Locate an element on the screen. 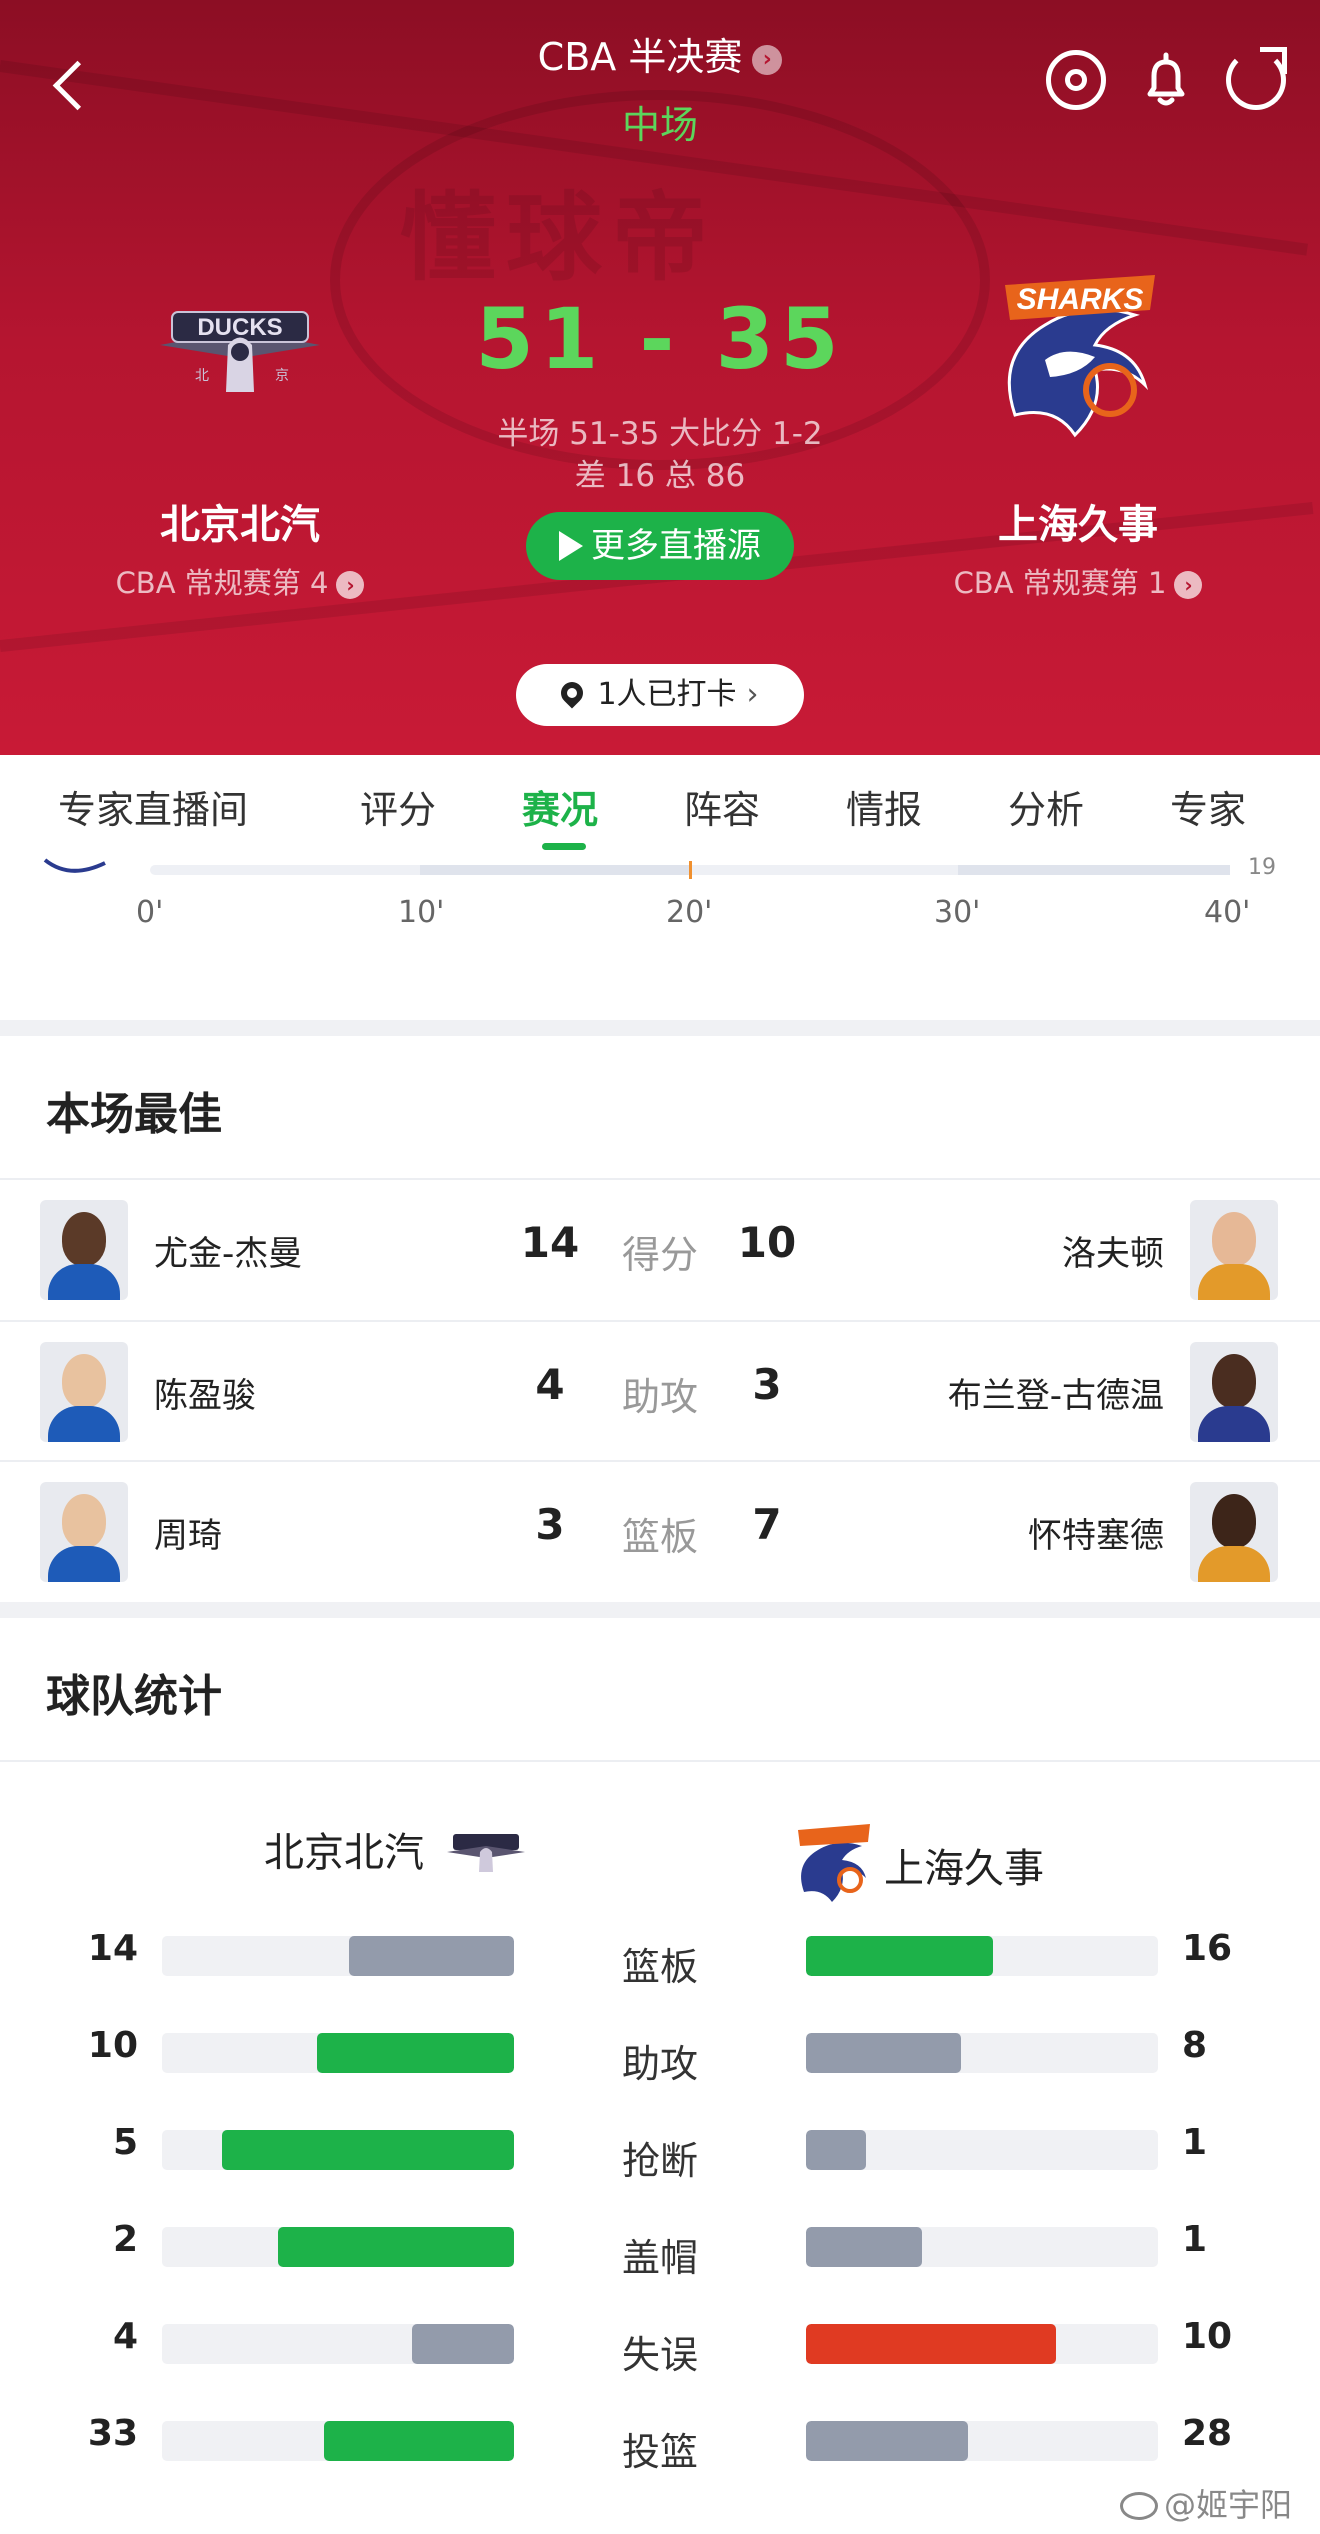 This screenshot has width=1320, height=2534. home-player-name: 周琦 is located at coordinates (188, 1536).